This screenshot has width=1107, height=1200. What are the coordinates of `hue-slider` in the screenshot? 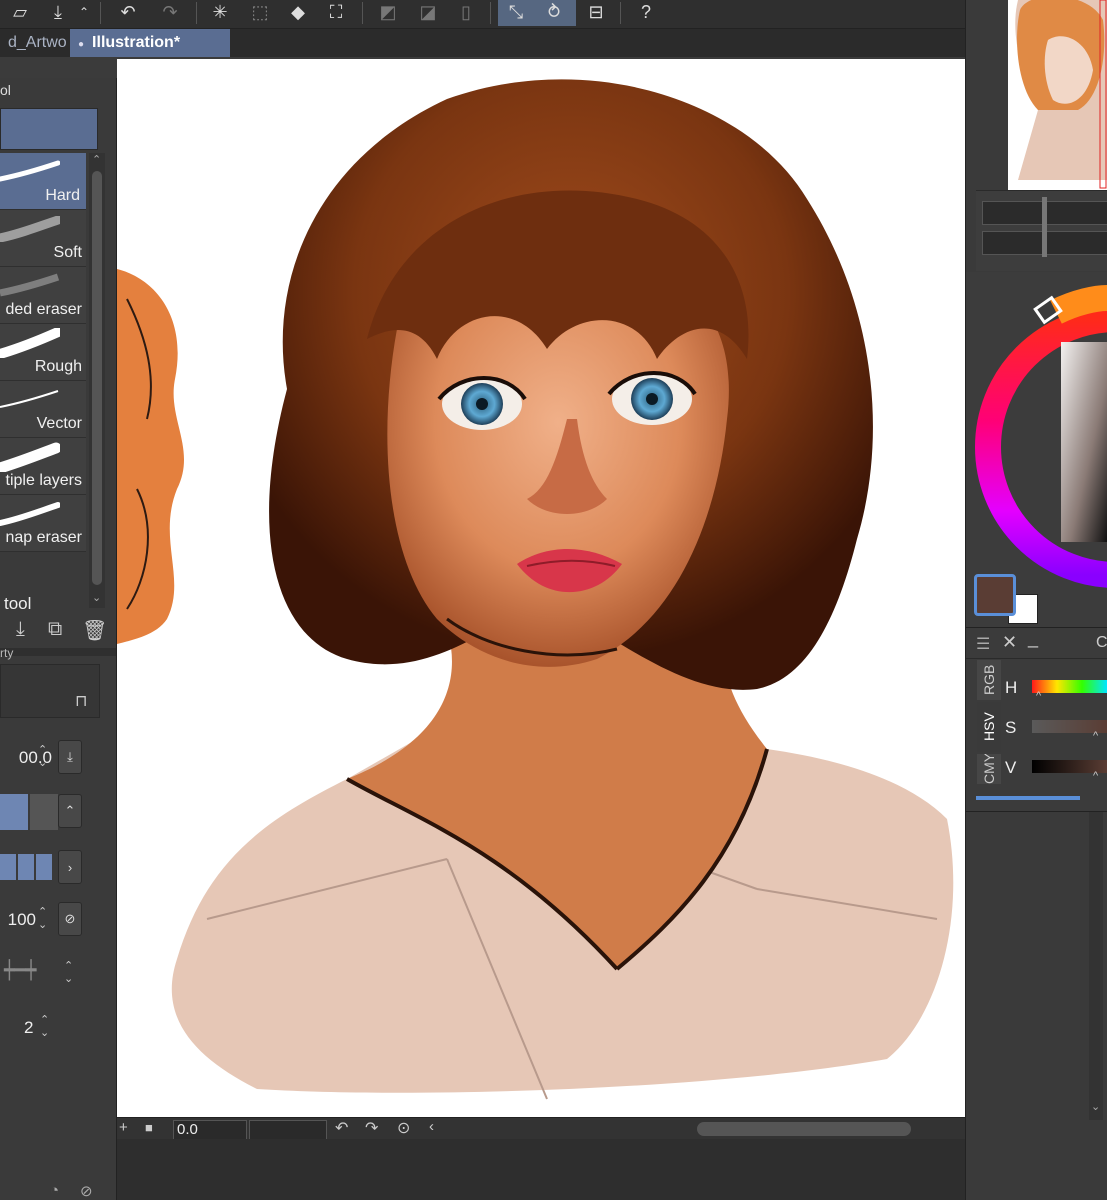 It's located at (1069, 686).